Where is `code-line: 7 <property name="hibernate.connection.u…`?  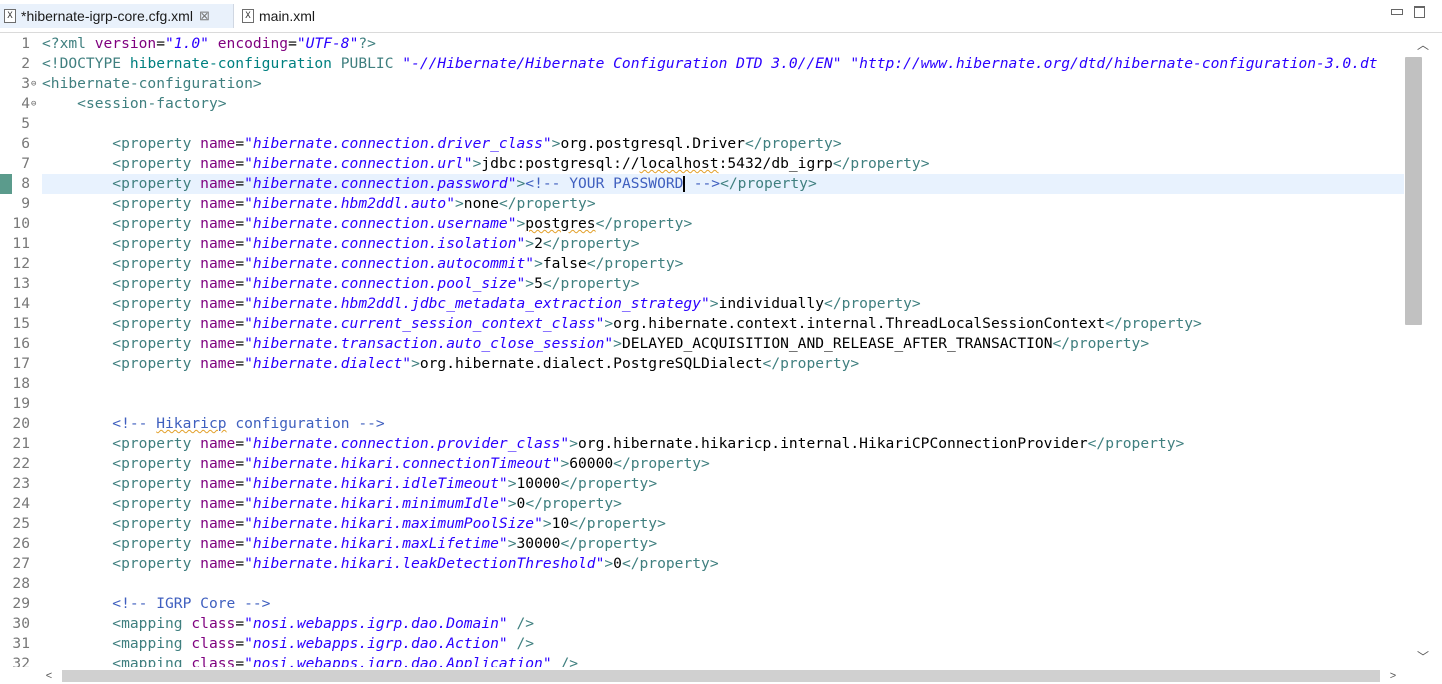
code-line: 7 <property name="hibernate.connection.u… is located at coordinates (702, 164).